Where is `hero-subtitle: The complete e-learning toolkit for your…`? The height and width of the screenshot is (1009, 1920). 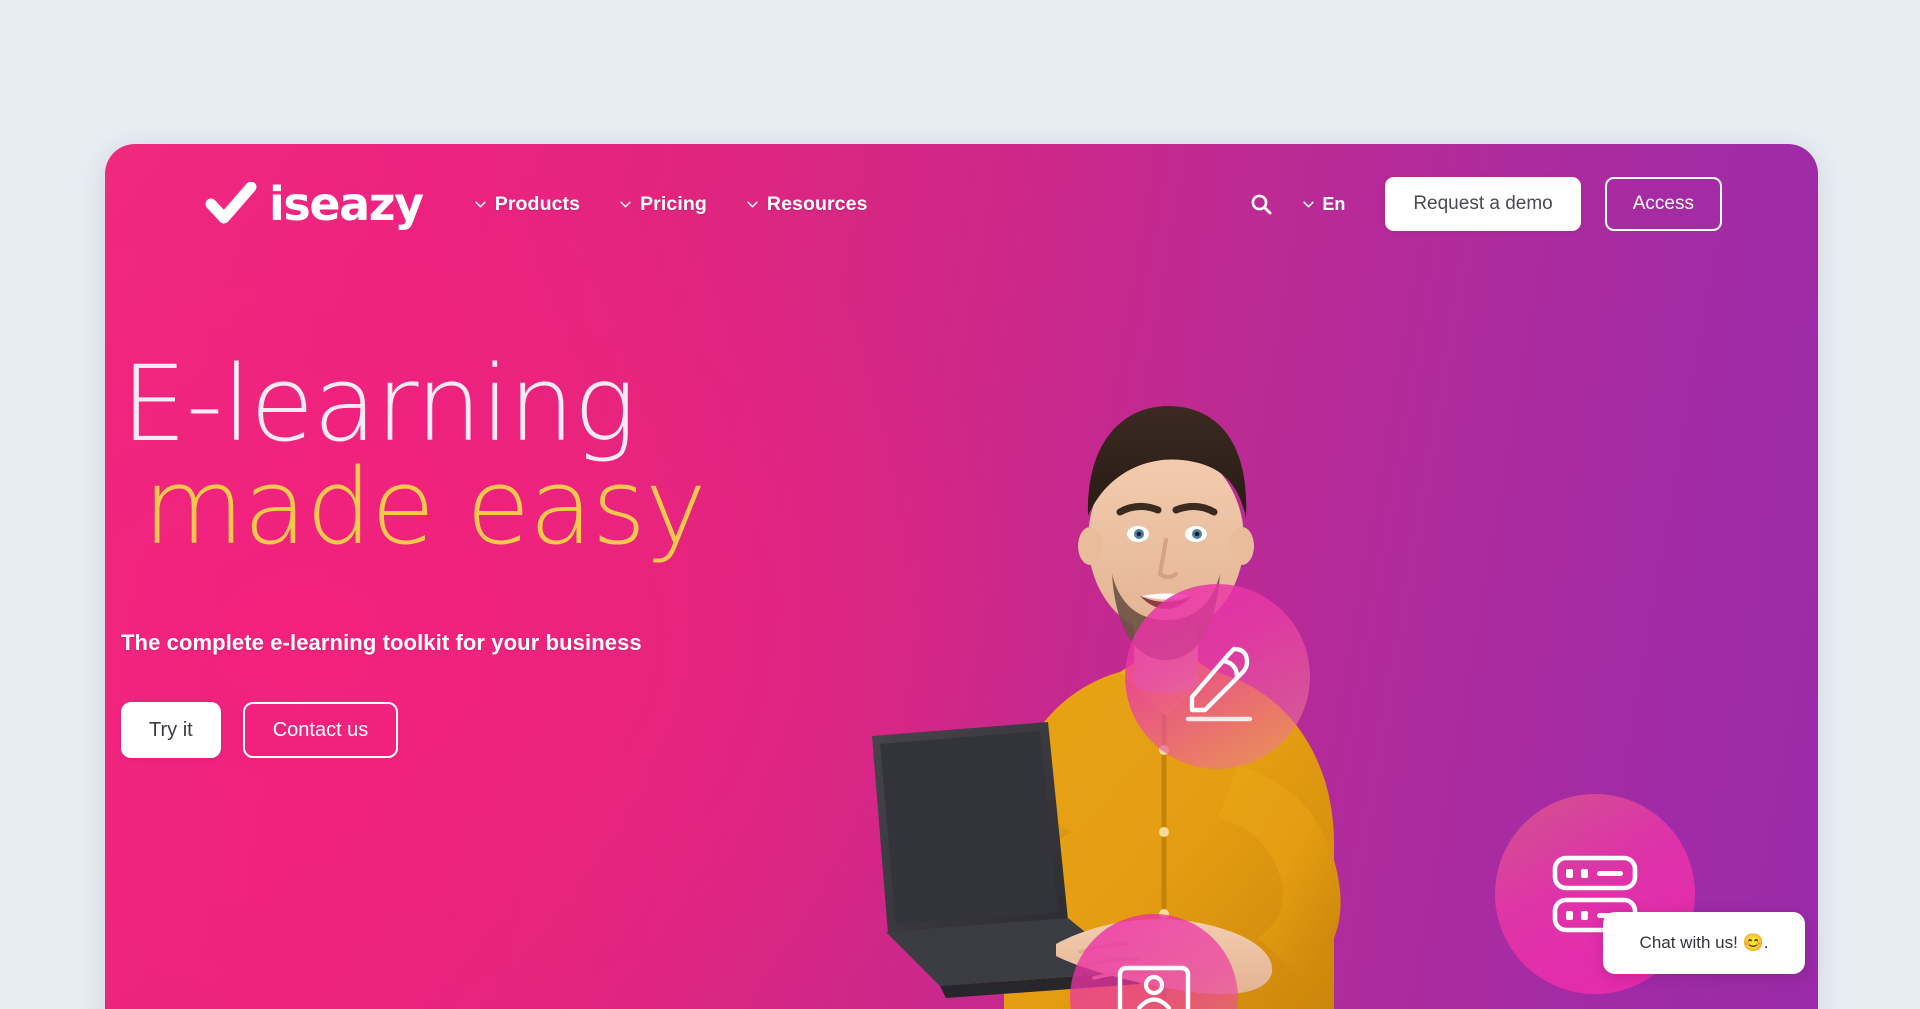 hero-subtitle: The complete e-learning toolkit for your… is located at coordinates (381, 643).